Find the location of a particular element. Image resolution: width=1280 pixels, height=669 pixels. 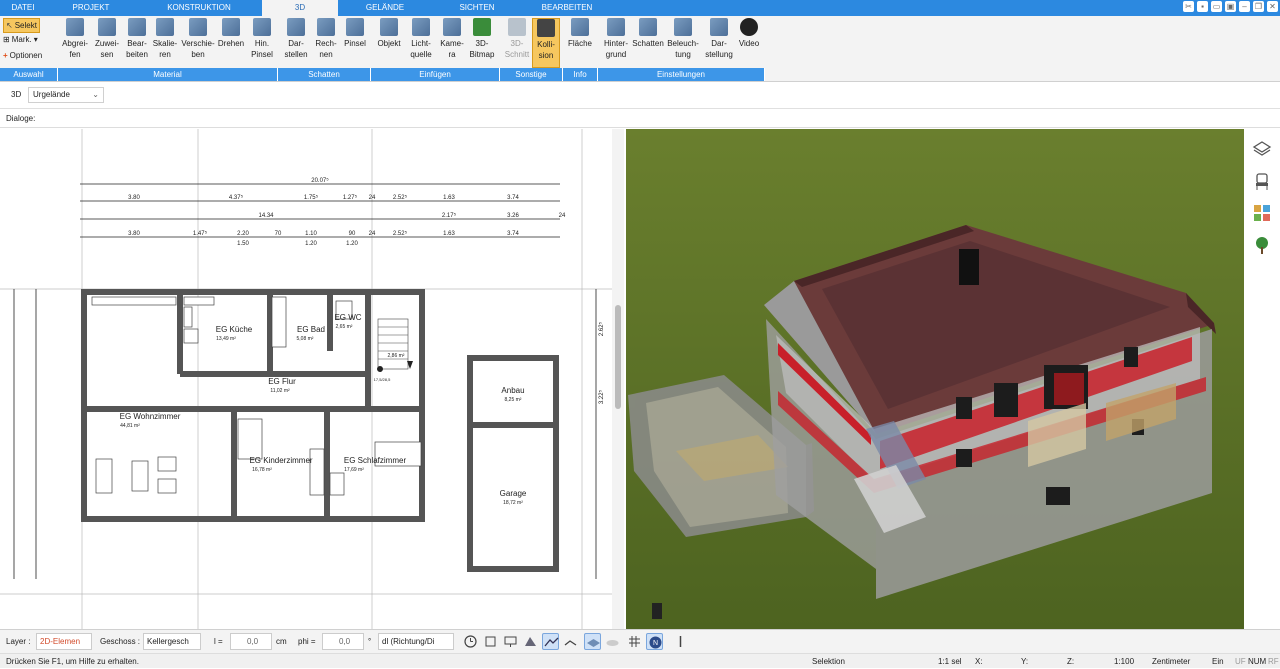

layer-label: Layer : is located at coordinates (18, 641).